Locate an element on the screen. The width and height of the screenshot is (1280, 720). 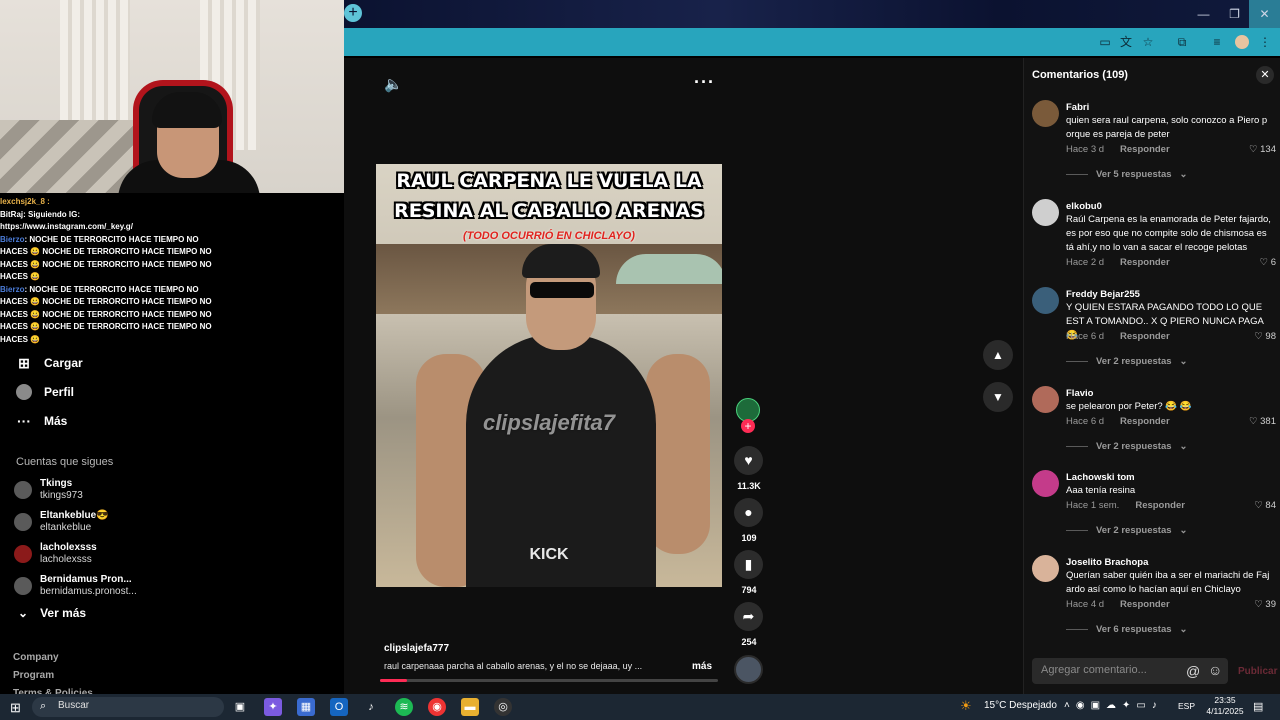
post-comment-button: Publicar is located at coordinates (1257, 671).